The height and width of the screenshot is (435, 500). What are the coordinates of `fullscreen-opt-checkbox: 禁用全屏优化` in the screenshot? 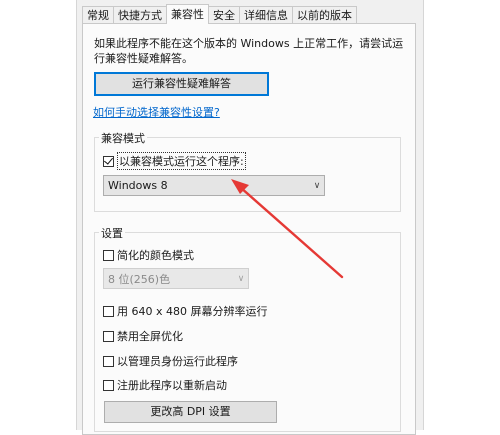 It's located at (143, 336).